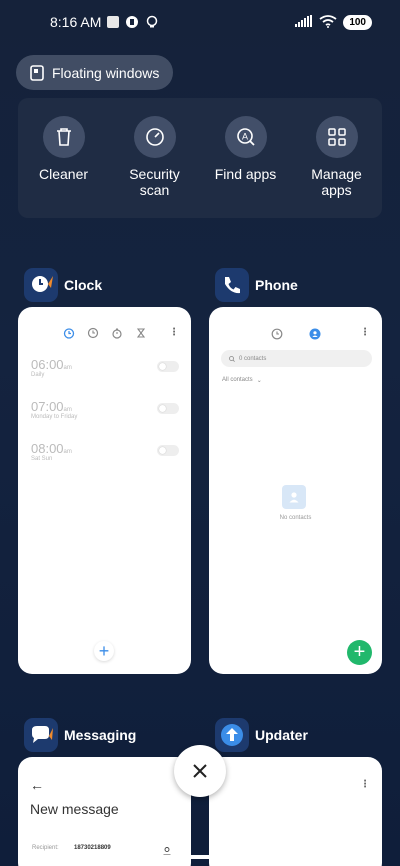  What do you see at coordinates (295, 334) in the screenshot?
I see `phone-tabs` at bounding box center [295, 334].